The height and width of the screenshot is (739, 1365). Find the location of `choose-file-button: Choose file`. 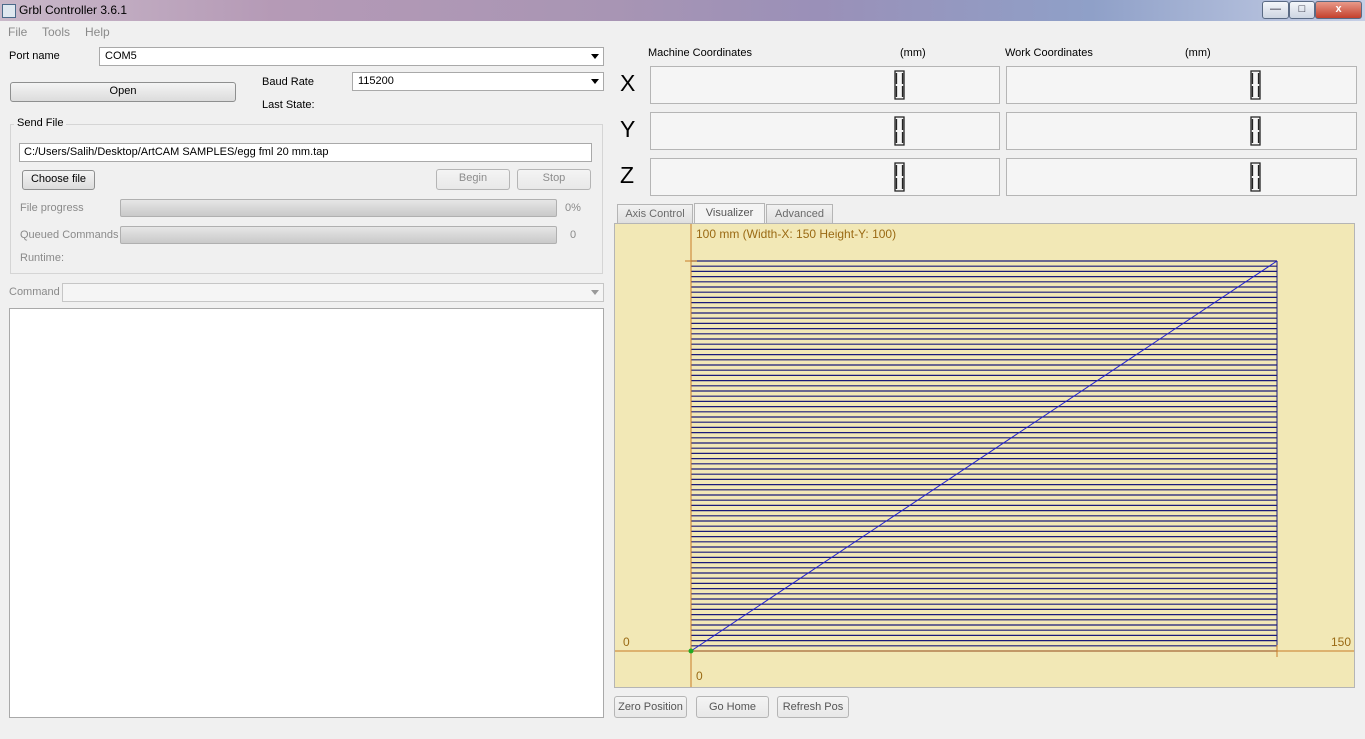

choose-file-button: Choose file is located at coordinates (58, 180).